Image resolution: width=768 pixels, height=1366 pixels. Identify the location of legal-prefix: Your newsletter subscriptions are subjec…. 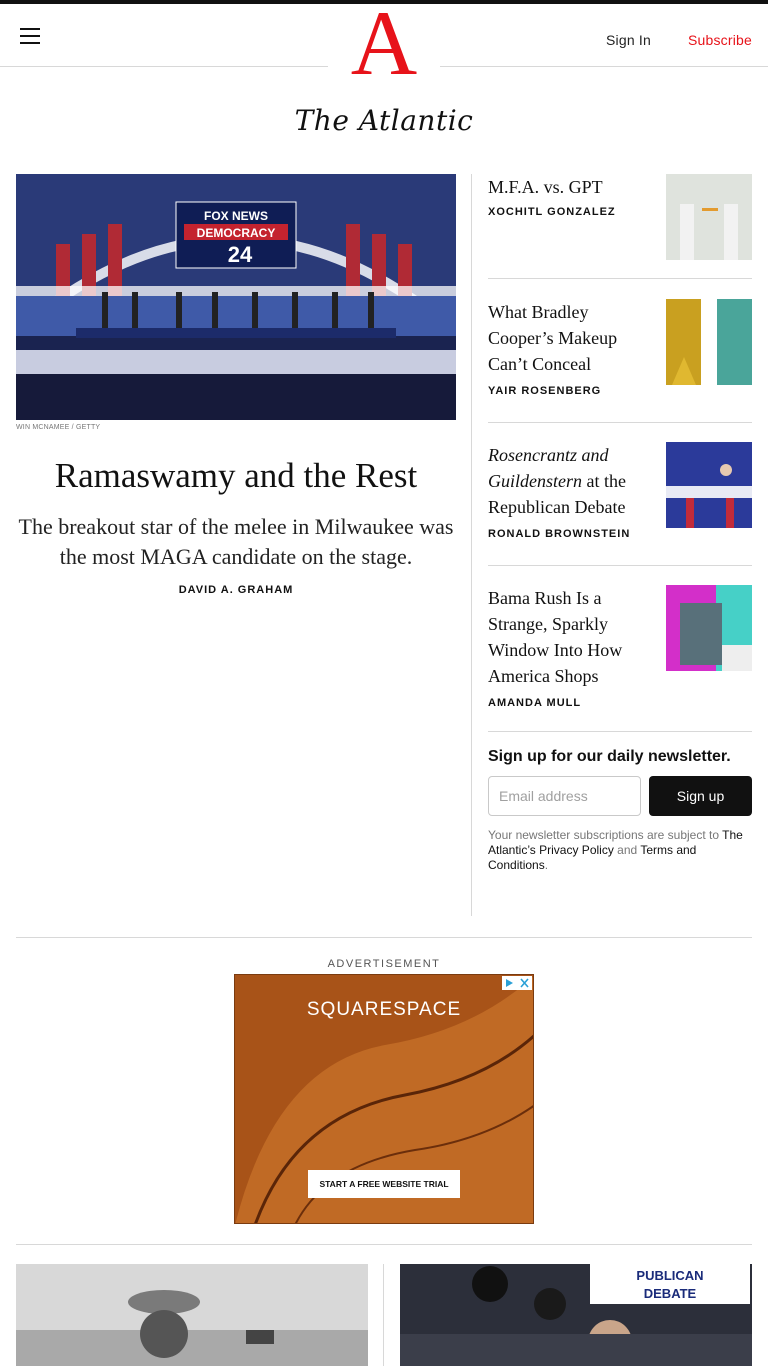
(605, 835).